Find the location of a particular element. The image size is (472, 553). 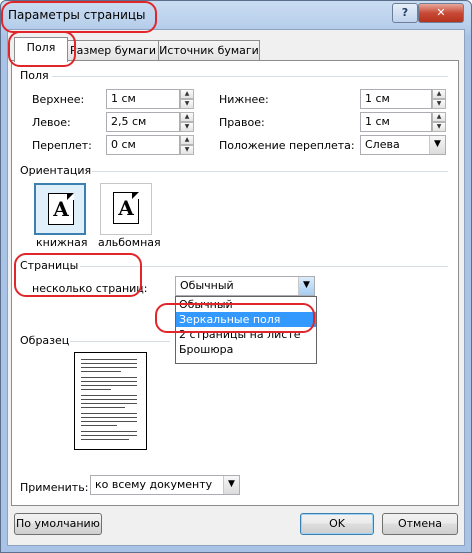

dropdown-option: Брошюра is located at coordinates (246, 349).